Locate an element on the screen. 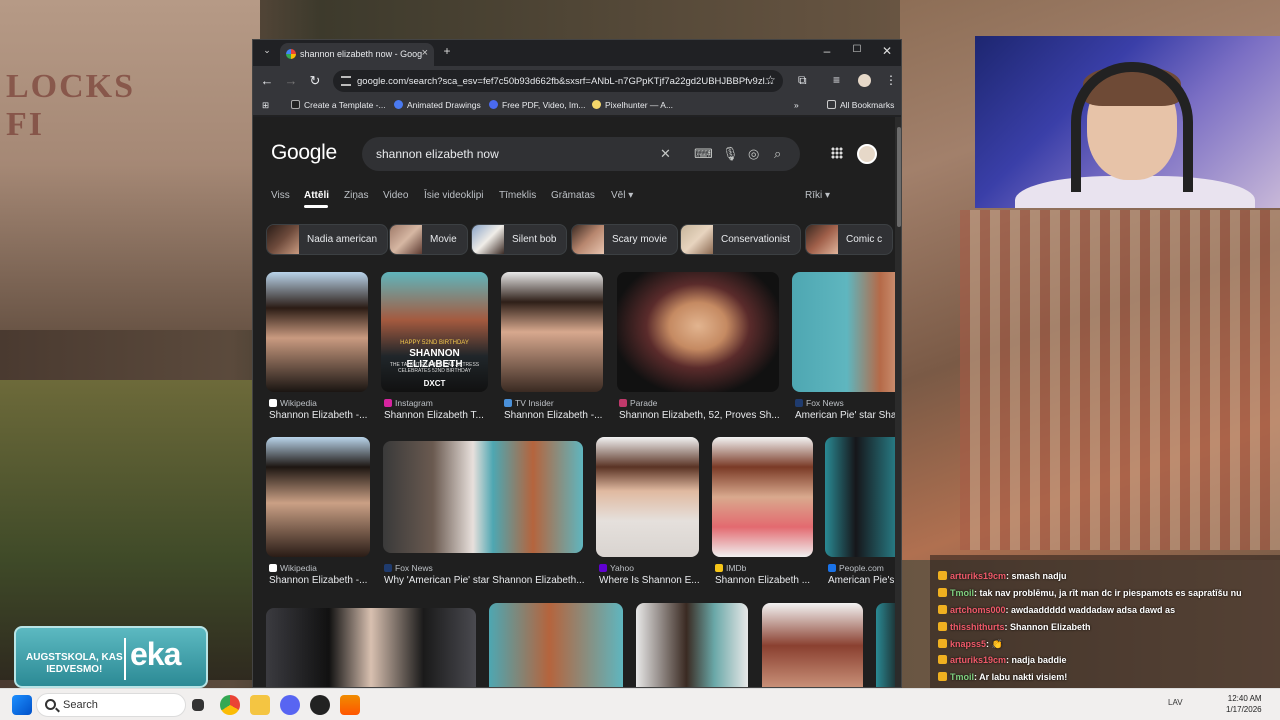 The width and height of the screenshot is (1280, 720). bookmark-item-2: Animated Drawings is located at coordinates (437, 105).